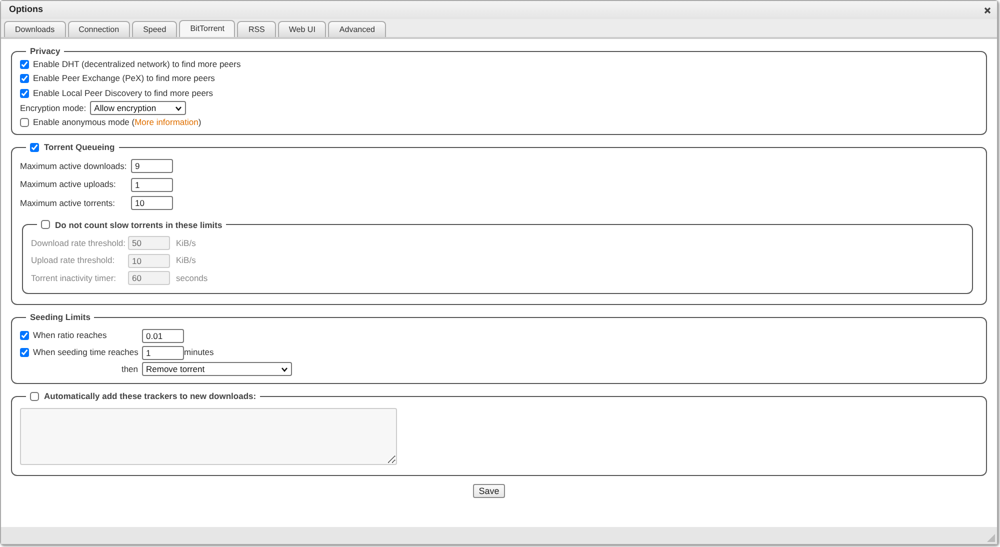 The width and height of the screenshot is (1000, 547). I want to click on dropdown: Allow encryption, so click(138, 108).